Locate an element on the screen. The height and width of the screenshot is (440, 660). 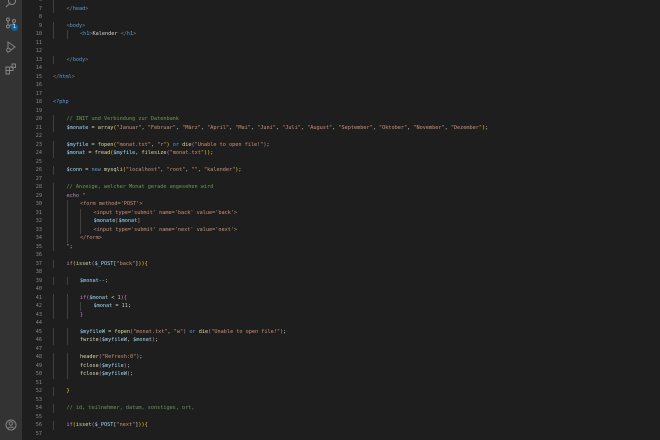
code-line: 41 if($monat < 1){ is located at coordinates (341, 297).